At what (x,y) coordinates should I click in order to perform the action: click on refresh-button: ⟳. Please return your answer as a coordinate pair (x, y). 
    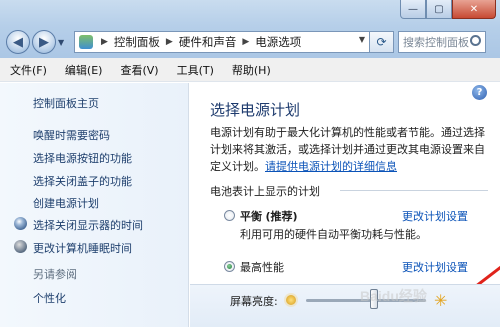
    Looking at the image, I should click on (382, 42).